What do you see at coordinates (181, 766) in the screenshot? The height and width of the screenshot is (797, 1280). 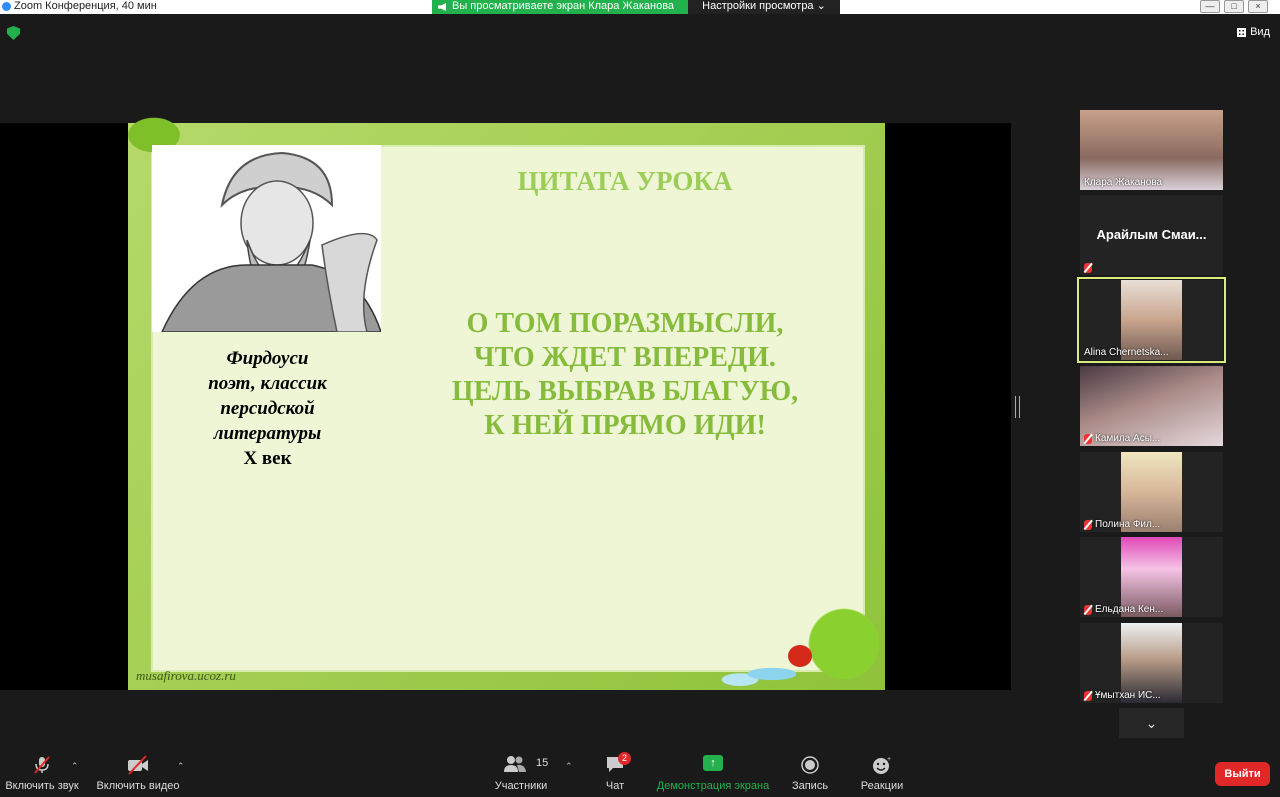 I see `video-options-chevron-icon: ⌃` at bounding box center [181, 766].